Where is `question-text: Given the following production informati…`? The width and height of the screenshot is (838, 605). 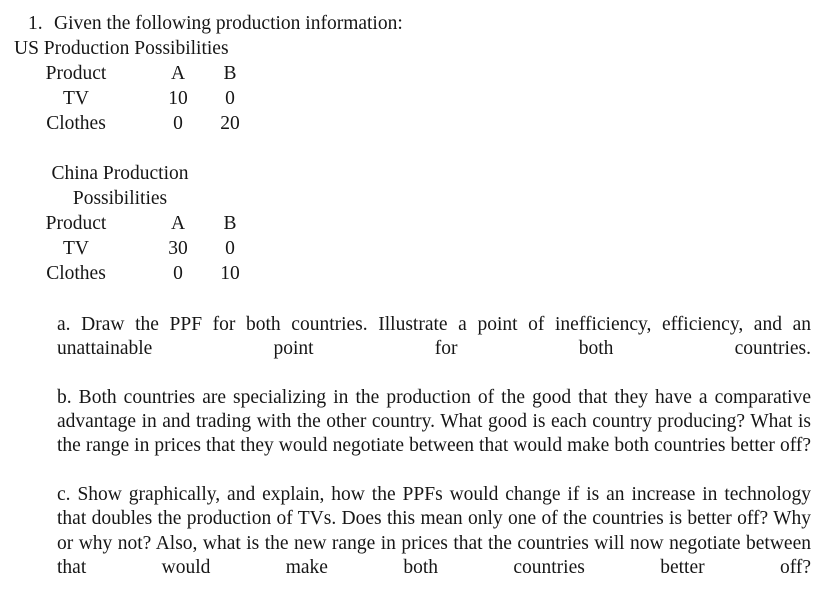 question-text: Given the following production informati… is located at coordinates (228, 23).